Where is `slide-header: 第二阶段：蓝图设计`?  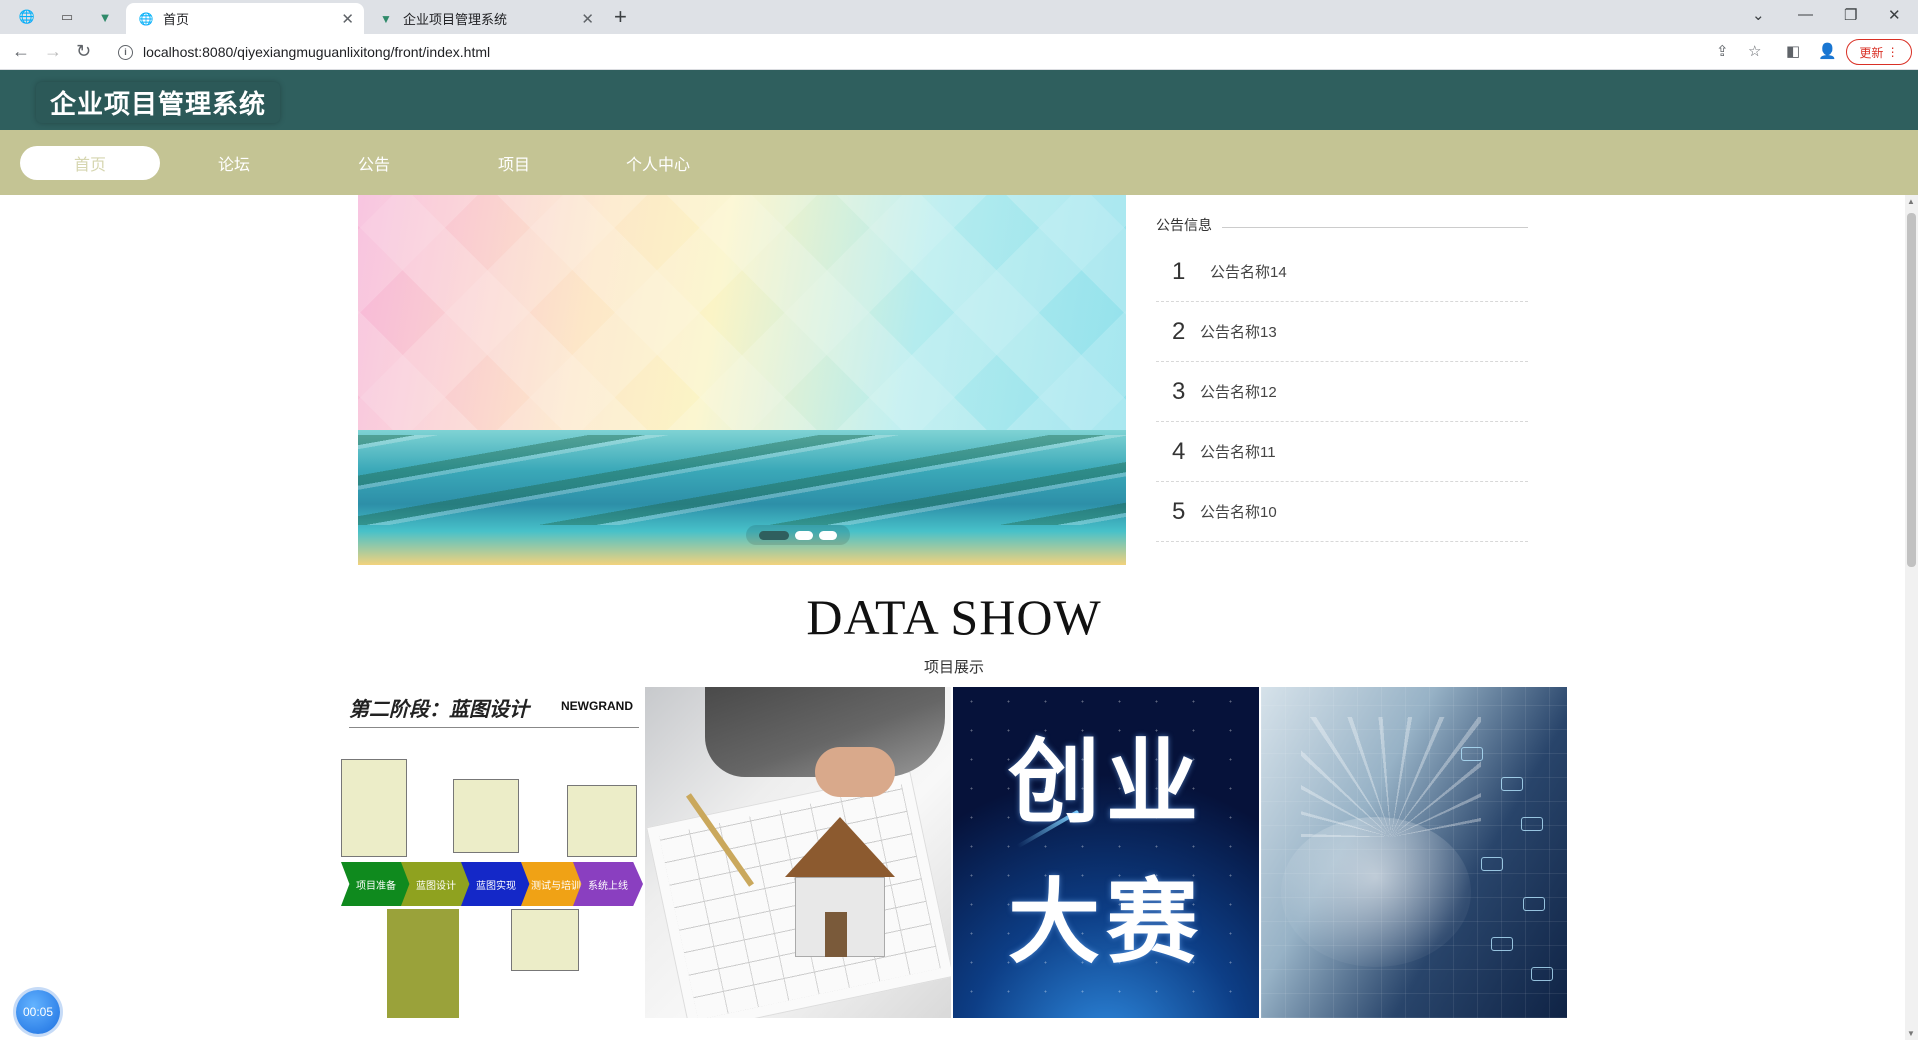 slide-header: 第二阶段：蓝图设计 is located at coordinates (439, 710).